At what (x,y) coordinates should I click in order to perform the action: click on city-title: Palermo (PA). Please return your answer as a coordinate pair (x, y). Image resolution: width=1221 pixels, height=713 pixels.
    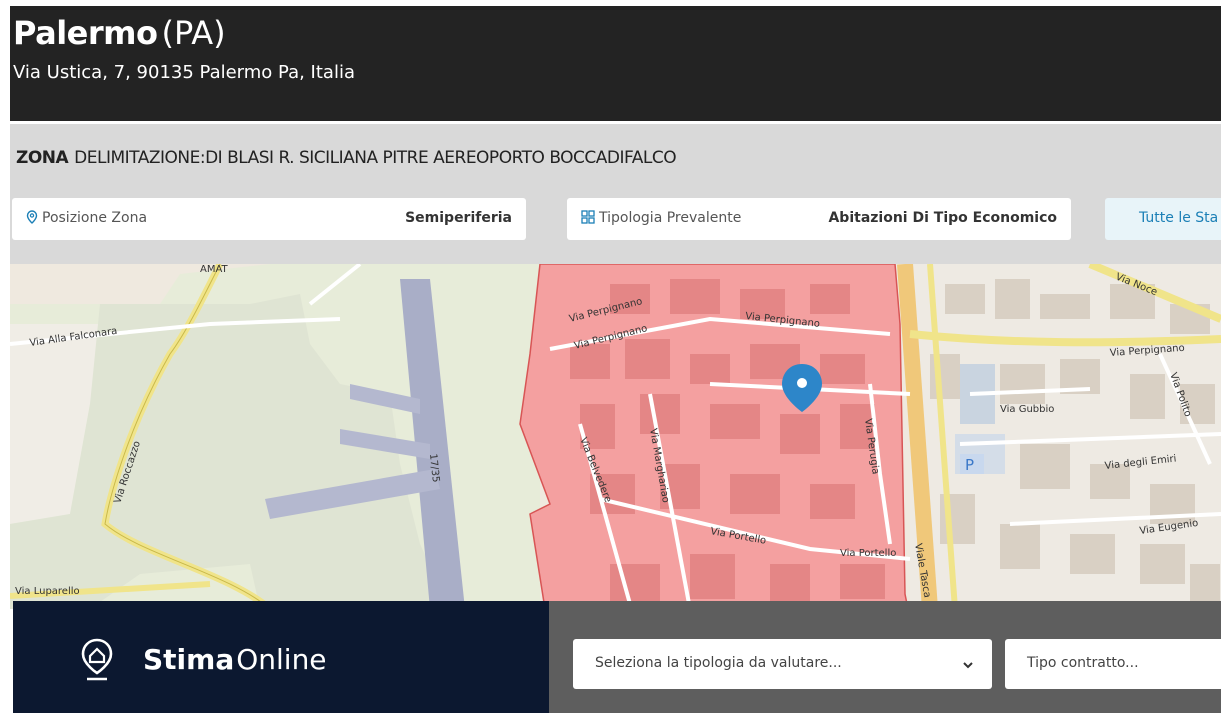
    Looking at the image, I should click on (119, 33).